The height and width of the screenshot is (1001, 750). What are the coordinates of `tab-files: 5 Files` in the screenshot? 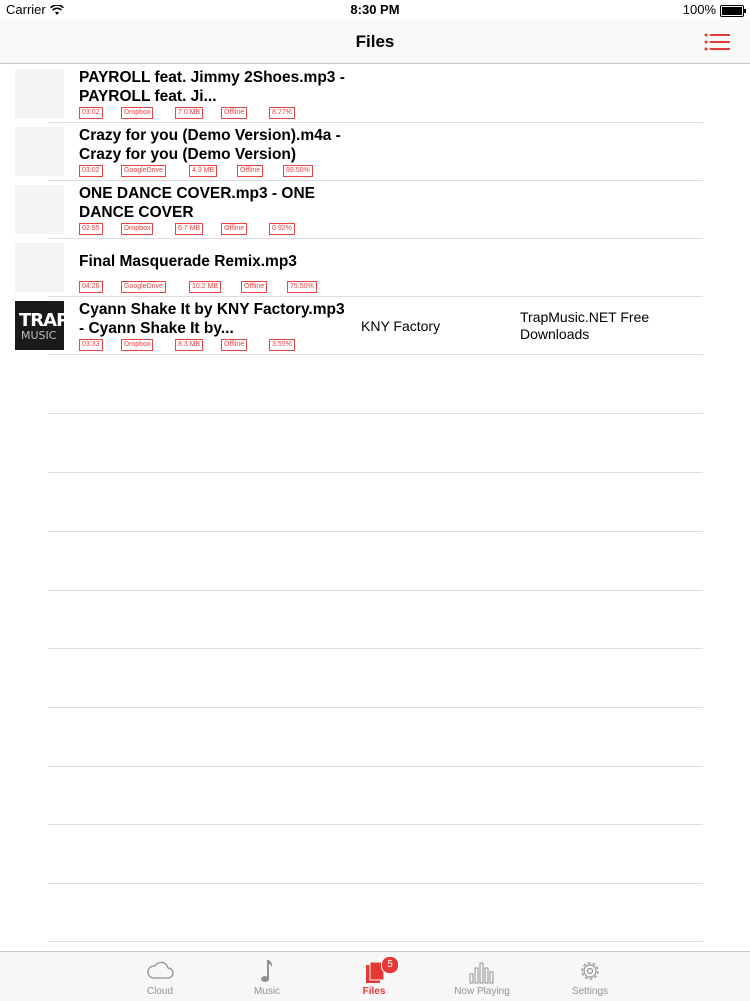 It's located at (374, 976).